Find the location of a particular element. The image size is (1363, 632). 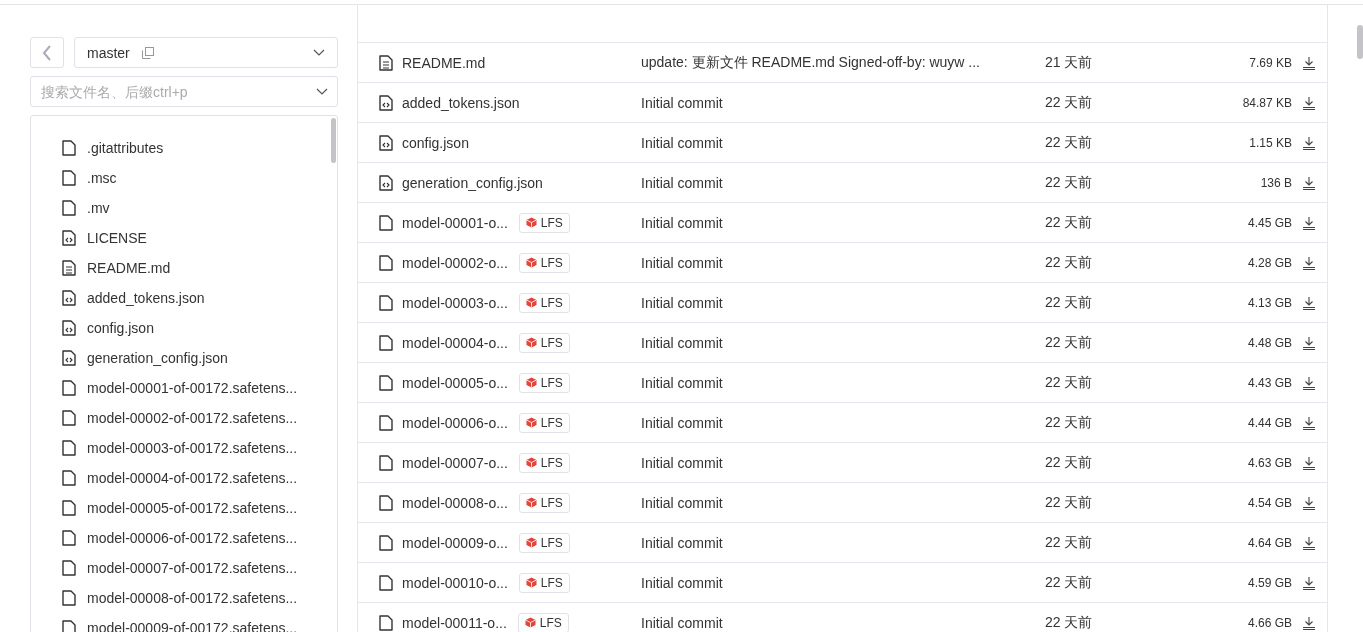

file-tree-item: generation_config.json is located at coordinates (184, 358).